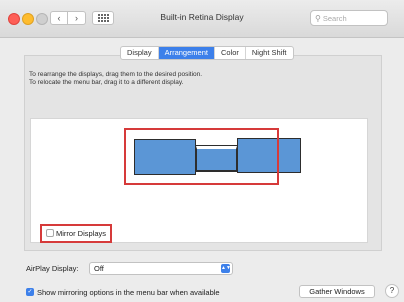 The image size is (404, 302). Describe the element at coordinates (50, 233) in the screenshot. I see `mirror-displays-checkbox` at that location.